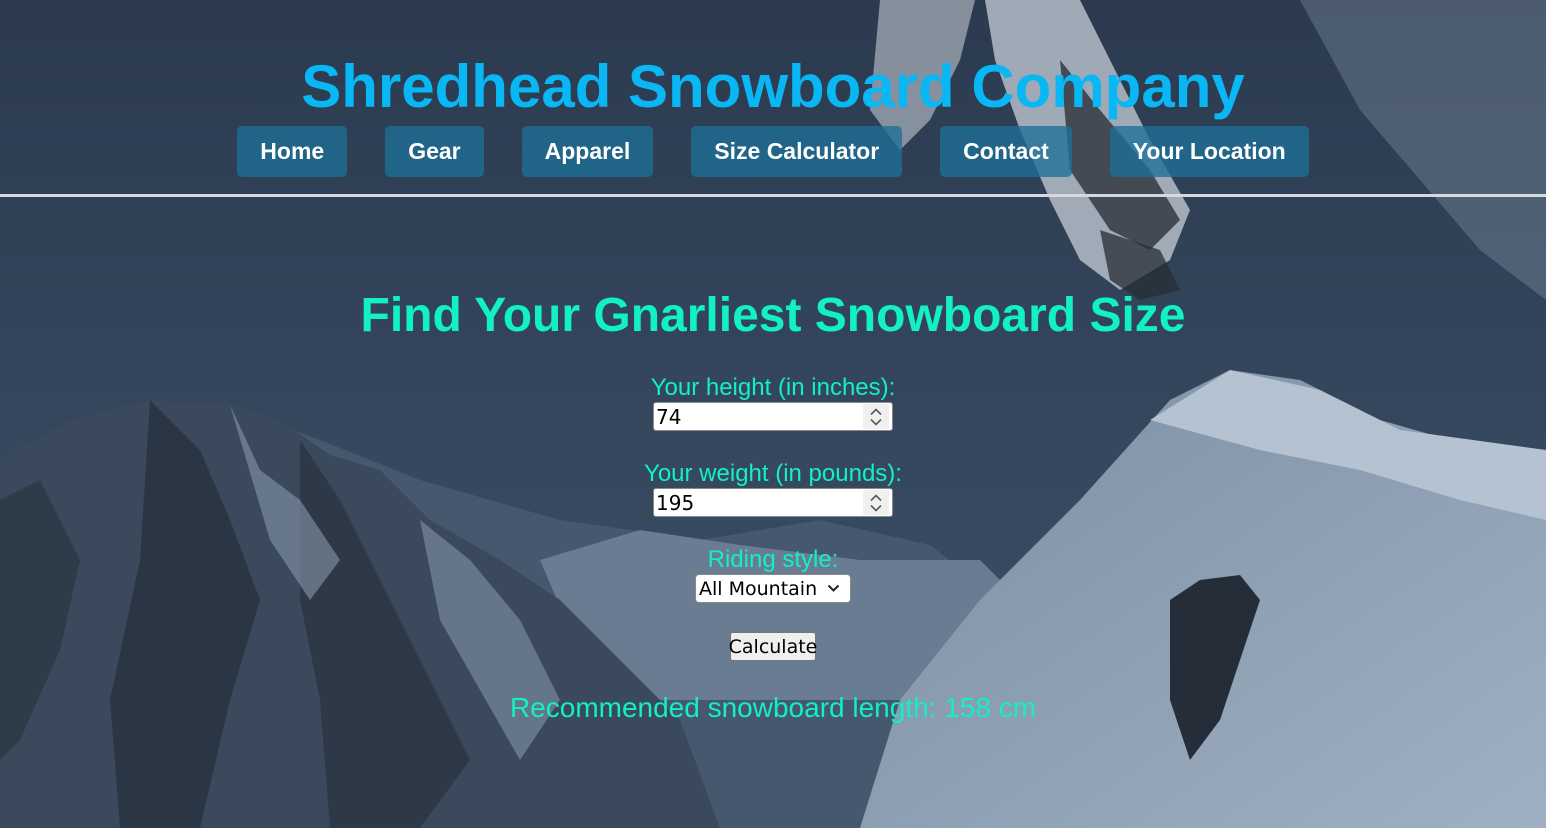 The width and height of the screenshot is (1546, 828). Describe the element at coordinates (773, 315) in the screenshot. I see `calculator-heading: Find Your Gnarliest Snowboard Size` at that location.